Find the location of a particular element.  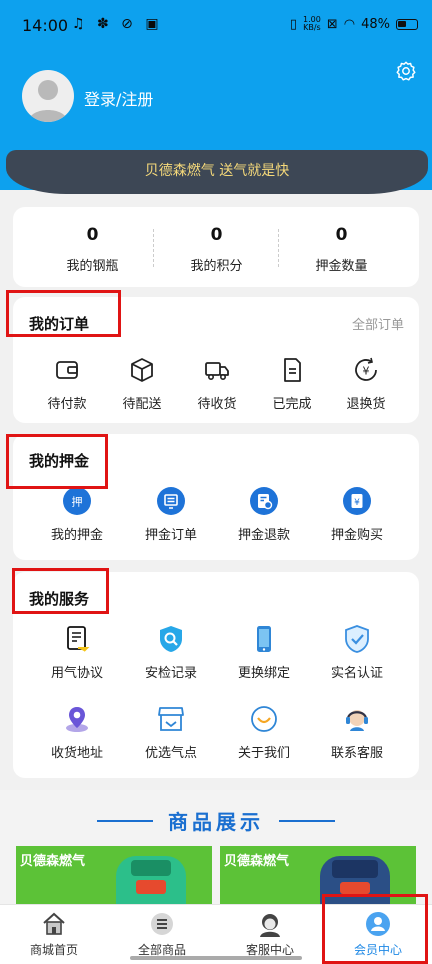

deposit-item-purchase: ¥ 押金购买 is located at coordinates (357, 514).